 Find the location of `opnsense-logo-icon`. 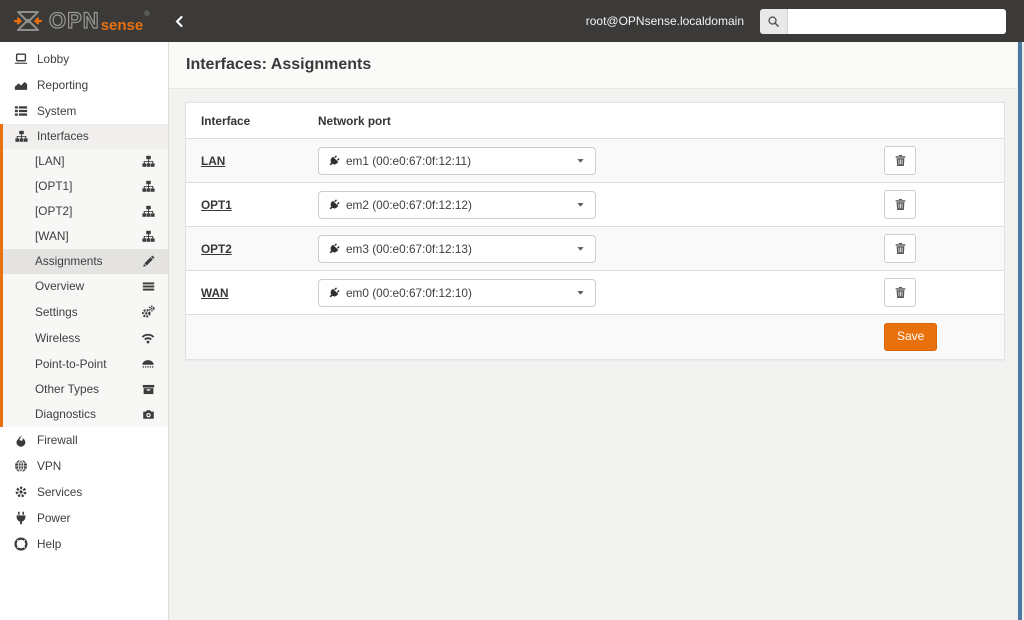

opnsense-logo-icon is located at coordinates (28, 21).